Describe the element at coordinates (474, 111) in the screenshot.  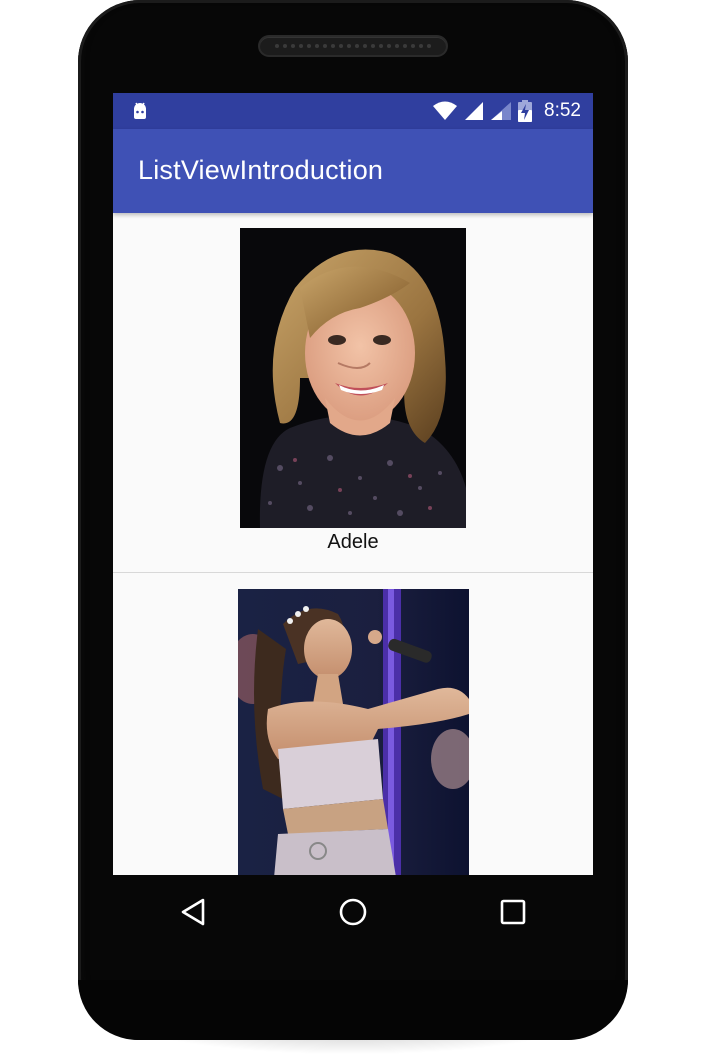
I see `signal-icon` at that location.